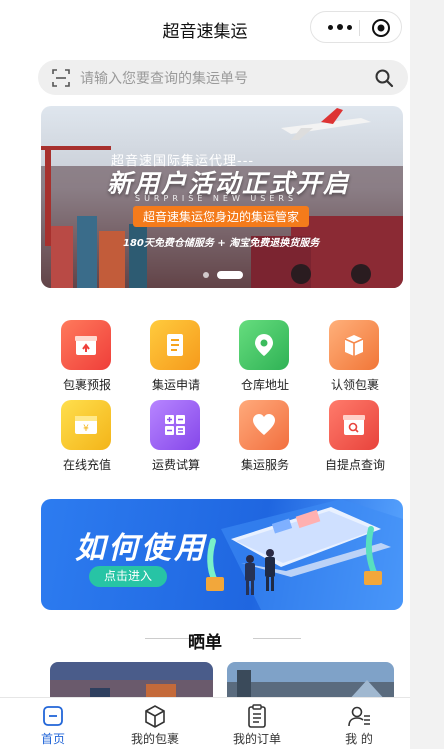 The image size is (444, 749). I want to click on how-to-use-title: 如何使用, so click(141, 548).